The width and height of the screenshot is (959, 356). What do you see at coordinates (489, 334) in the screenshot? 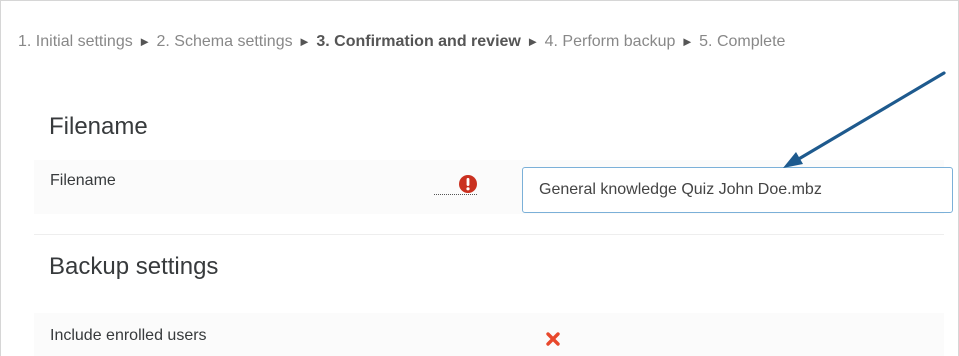
I see `include-enrolled-users-row: Include enrolled users` at bounding box center [489, 334].